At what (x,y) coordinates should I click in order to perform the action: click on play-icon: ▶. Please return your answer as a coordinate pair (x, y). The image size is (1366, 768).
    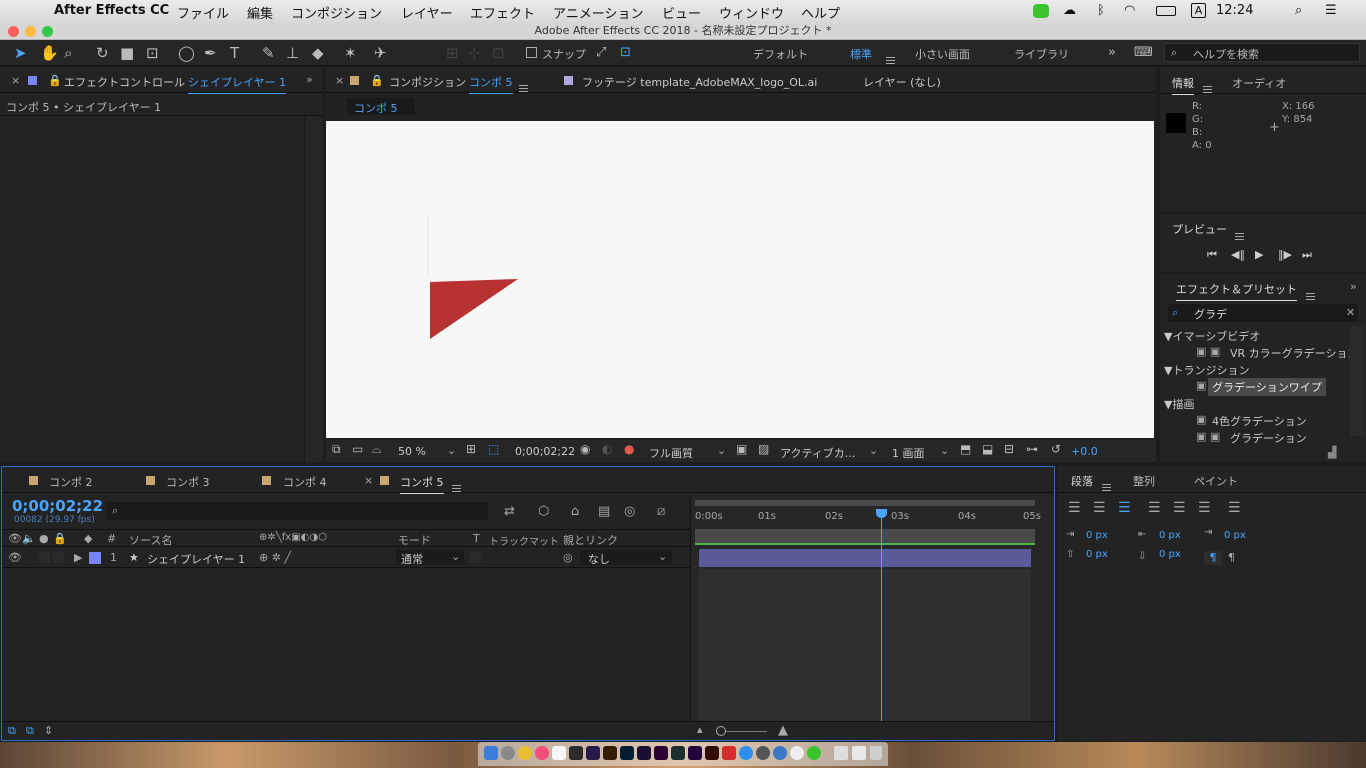
    Looking at the image, I should click on (1259, 254).